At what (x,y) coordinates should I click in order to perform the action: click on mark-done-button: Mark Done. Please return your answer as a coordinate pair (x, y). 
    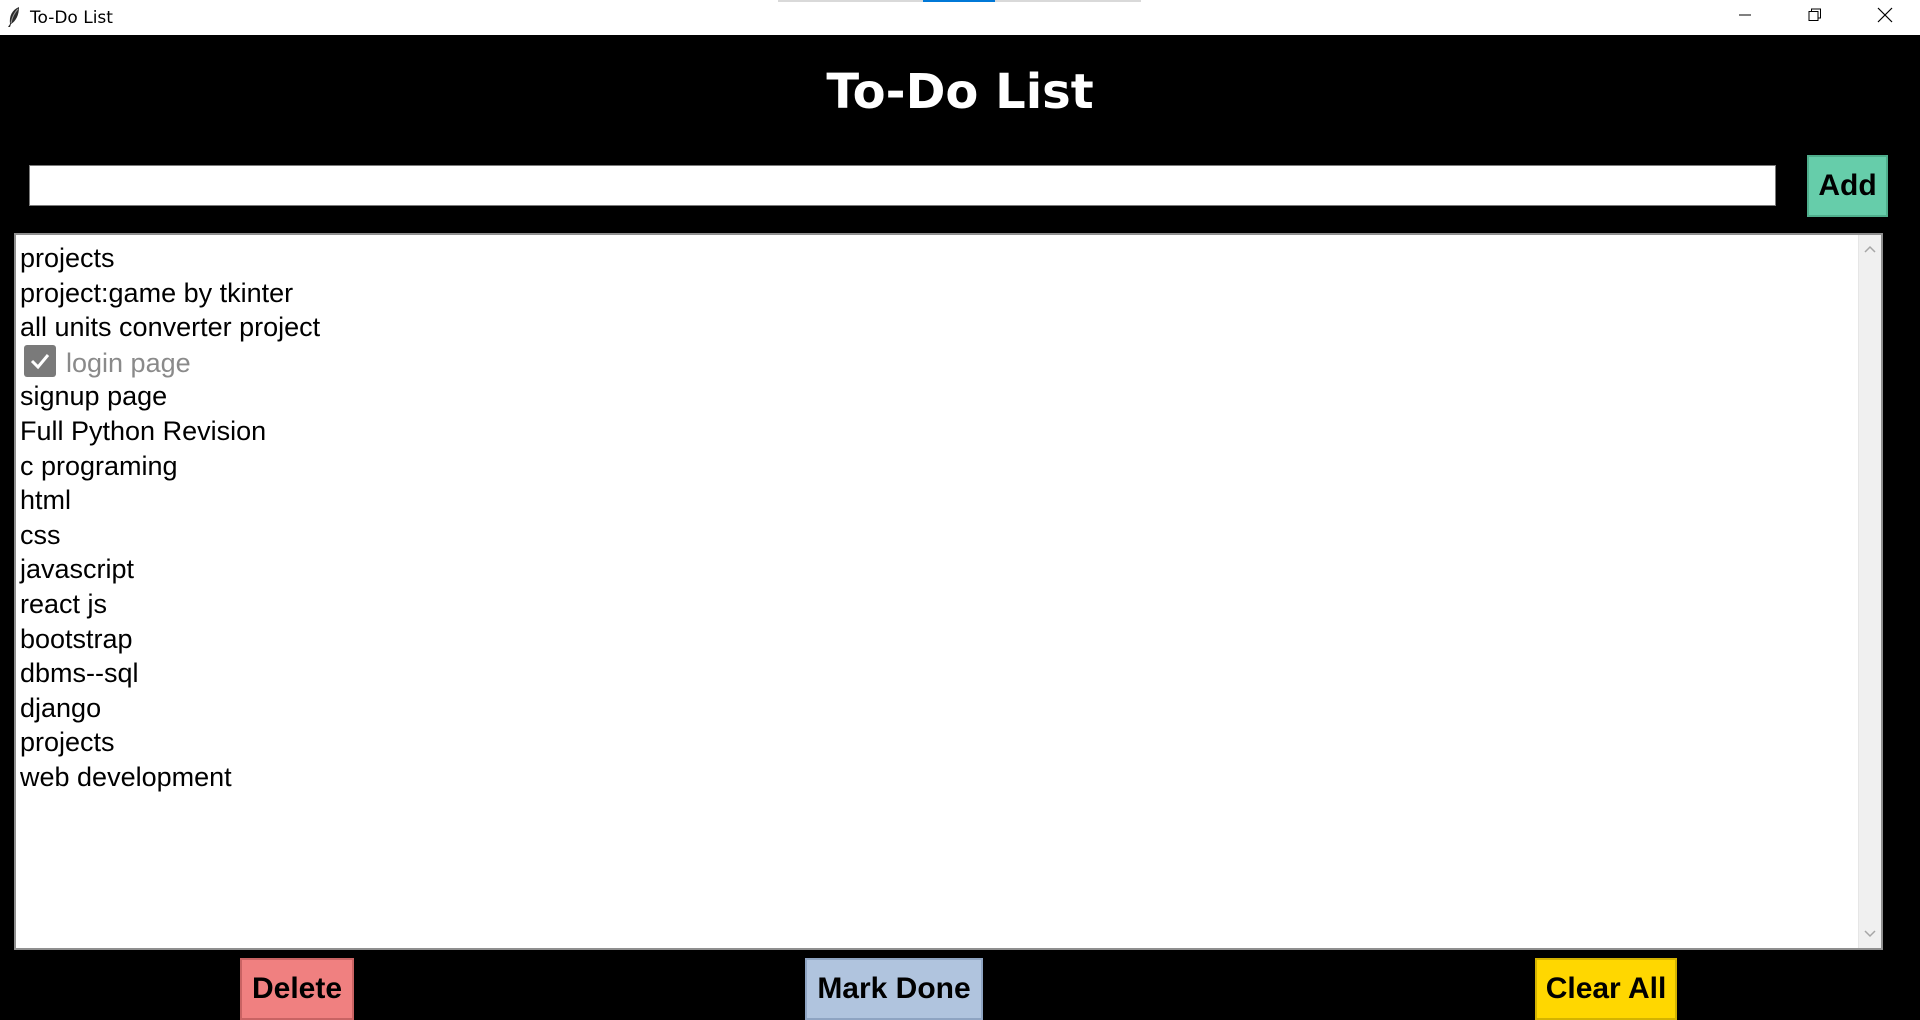
    Looking at the image, I should click on (894, 989).